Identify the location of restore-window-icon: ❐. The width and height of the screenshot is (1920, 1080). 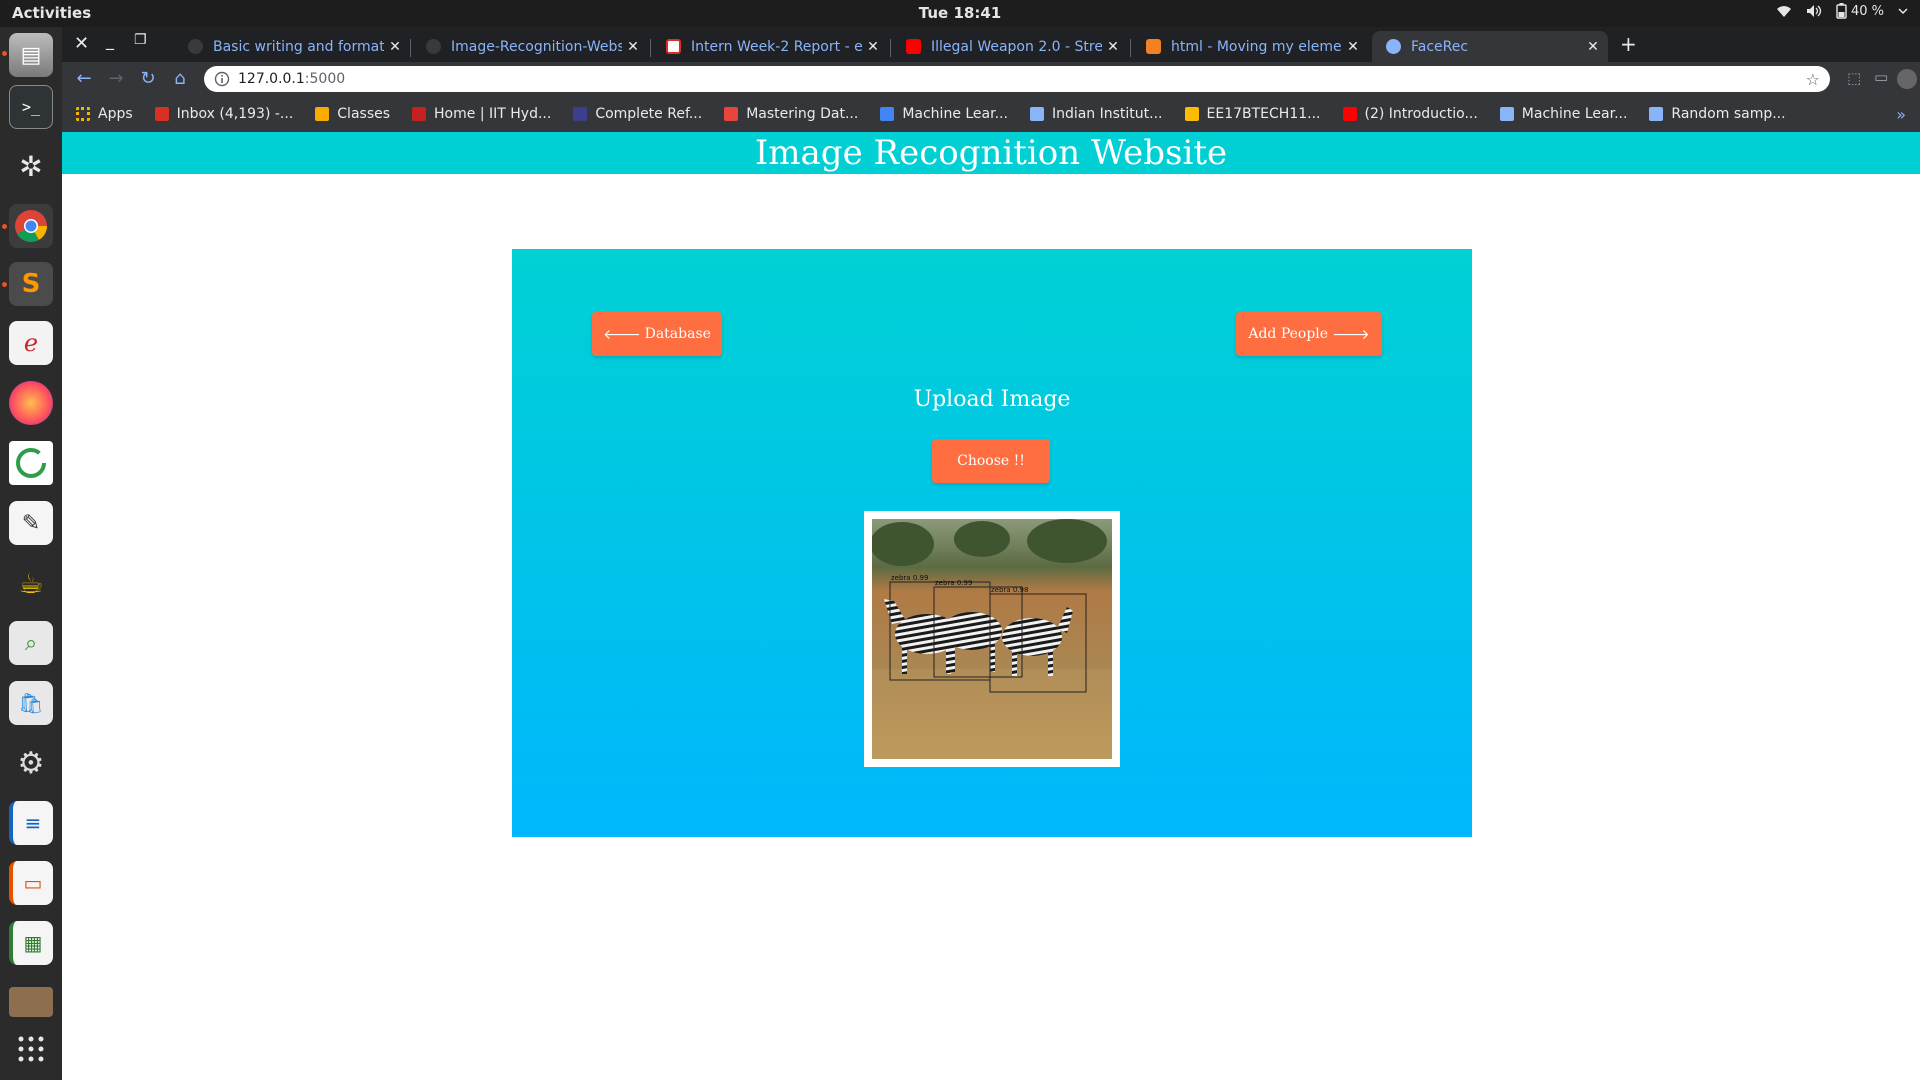
(140, 40).